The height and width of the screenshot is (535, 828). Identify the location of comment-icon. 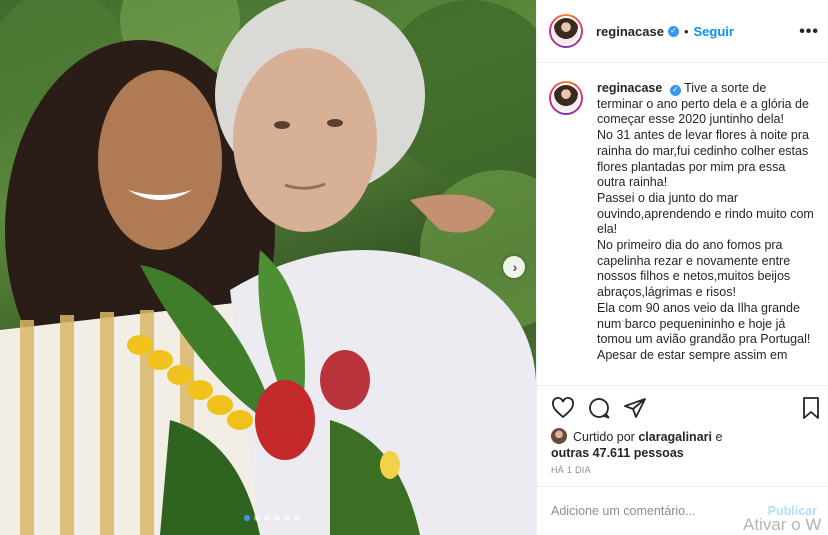
(599, 408).